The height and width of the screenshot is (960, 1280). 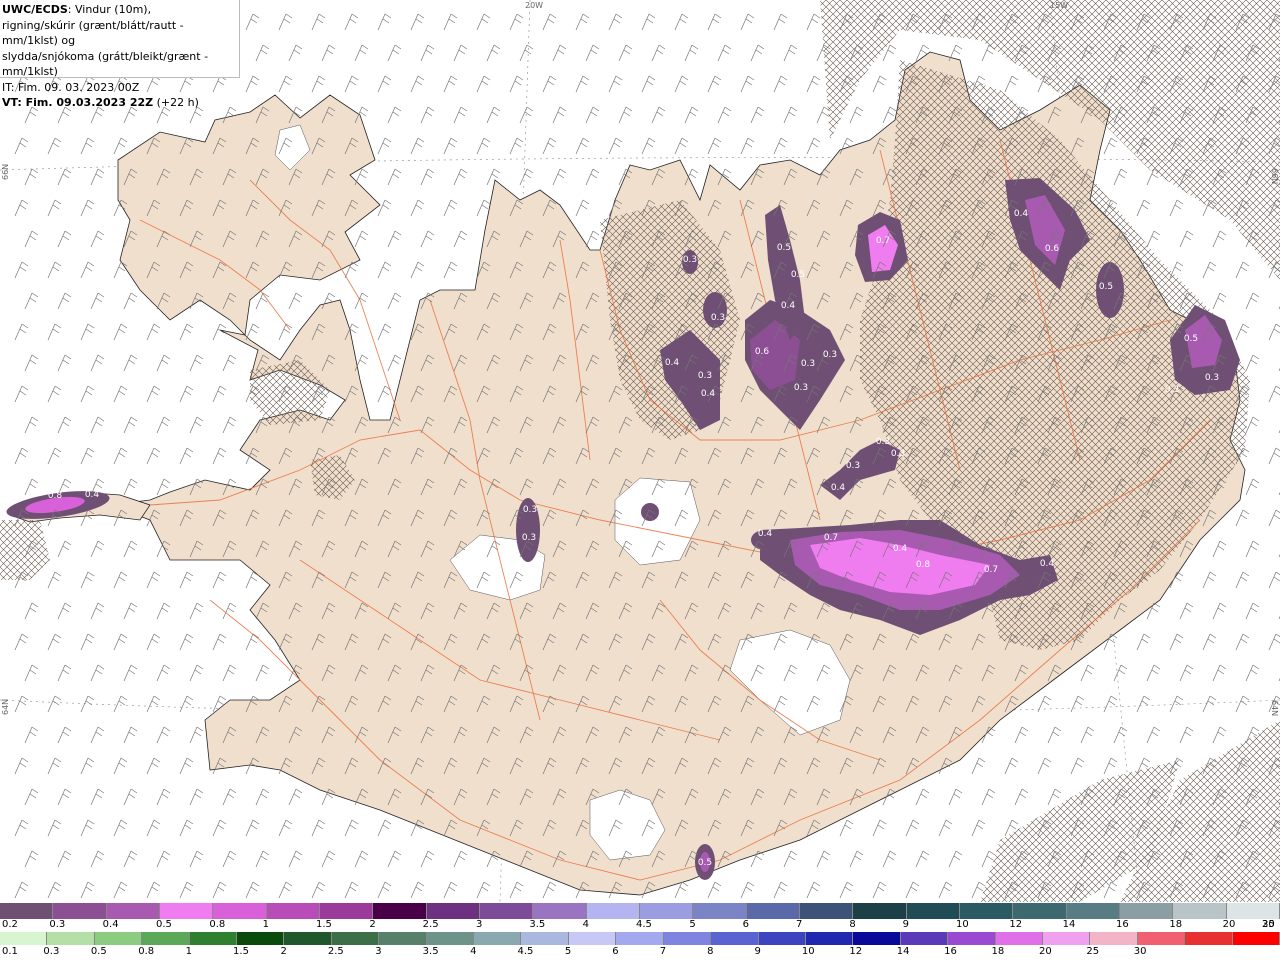 What do you see at coordinates (120, 103) in the screenshot?
I see `valid-time-line: VT: Fim. 09.03.2023 22Z (+22 h)` at bounding box center [120, 103].